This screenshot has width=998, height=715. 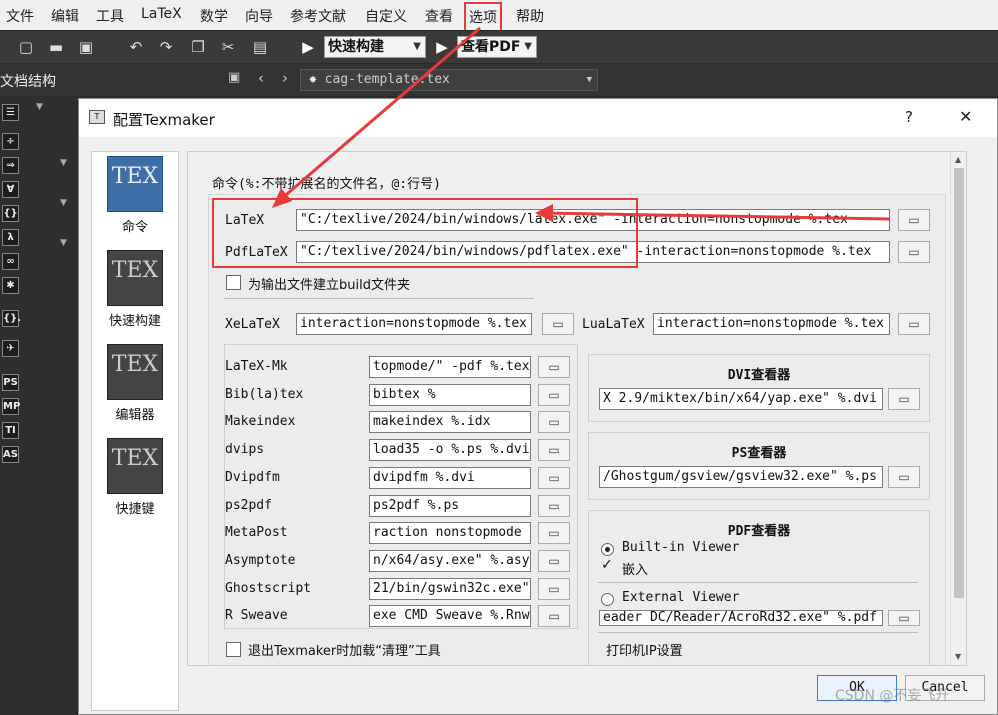 I want to click on arrow-from-right, so click(x=717, y=216).